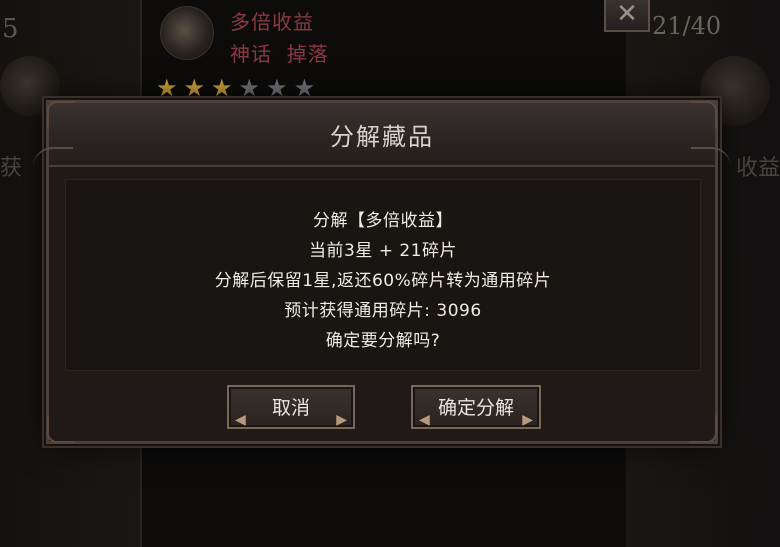  I want to click on dialog-title: 分解藏品, so click(382, 137).